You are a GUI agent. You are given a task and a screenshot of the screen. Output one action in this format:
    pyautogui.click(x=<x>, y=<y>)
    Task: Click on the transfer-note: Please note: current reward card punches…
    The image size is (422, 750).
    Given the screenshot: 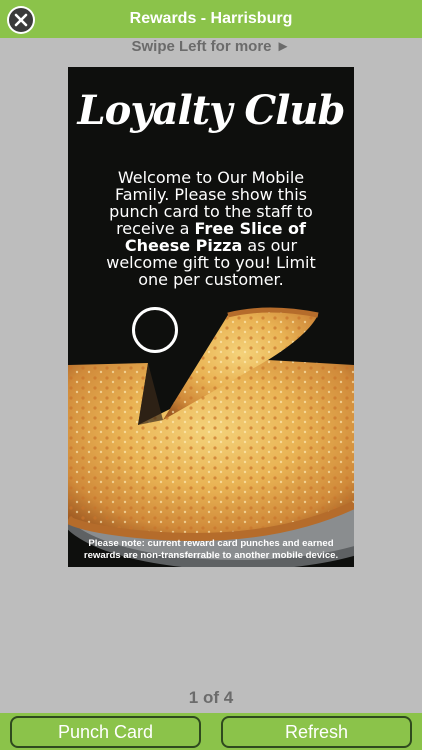 What is the action you would take?
    pyautogui.click(x=211, y=550)
    